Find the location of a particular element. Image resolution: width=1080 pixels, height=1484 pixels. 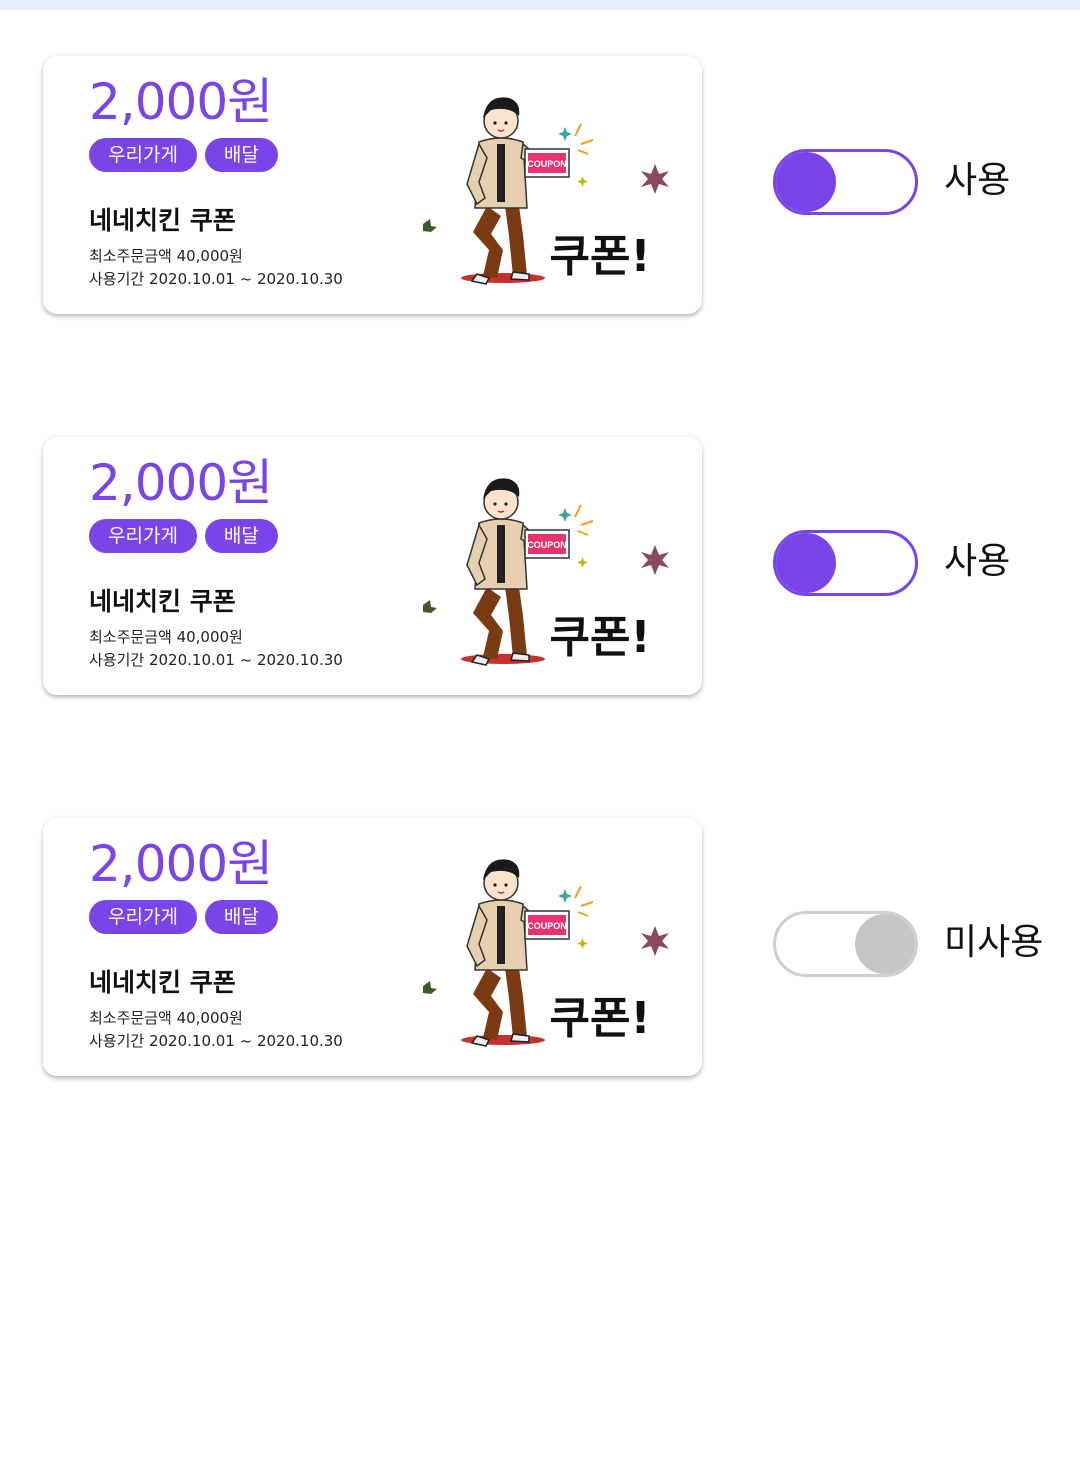

top-status-strip is located at coordinates (540, 5).